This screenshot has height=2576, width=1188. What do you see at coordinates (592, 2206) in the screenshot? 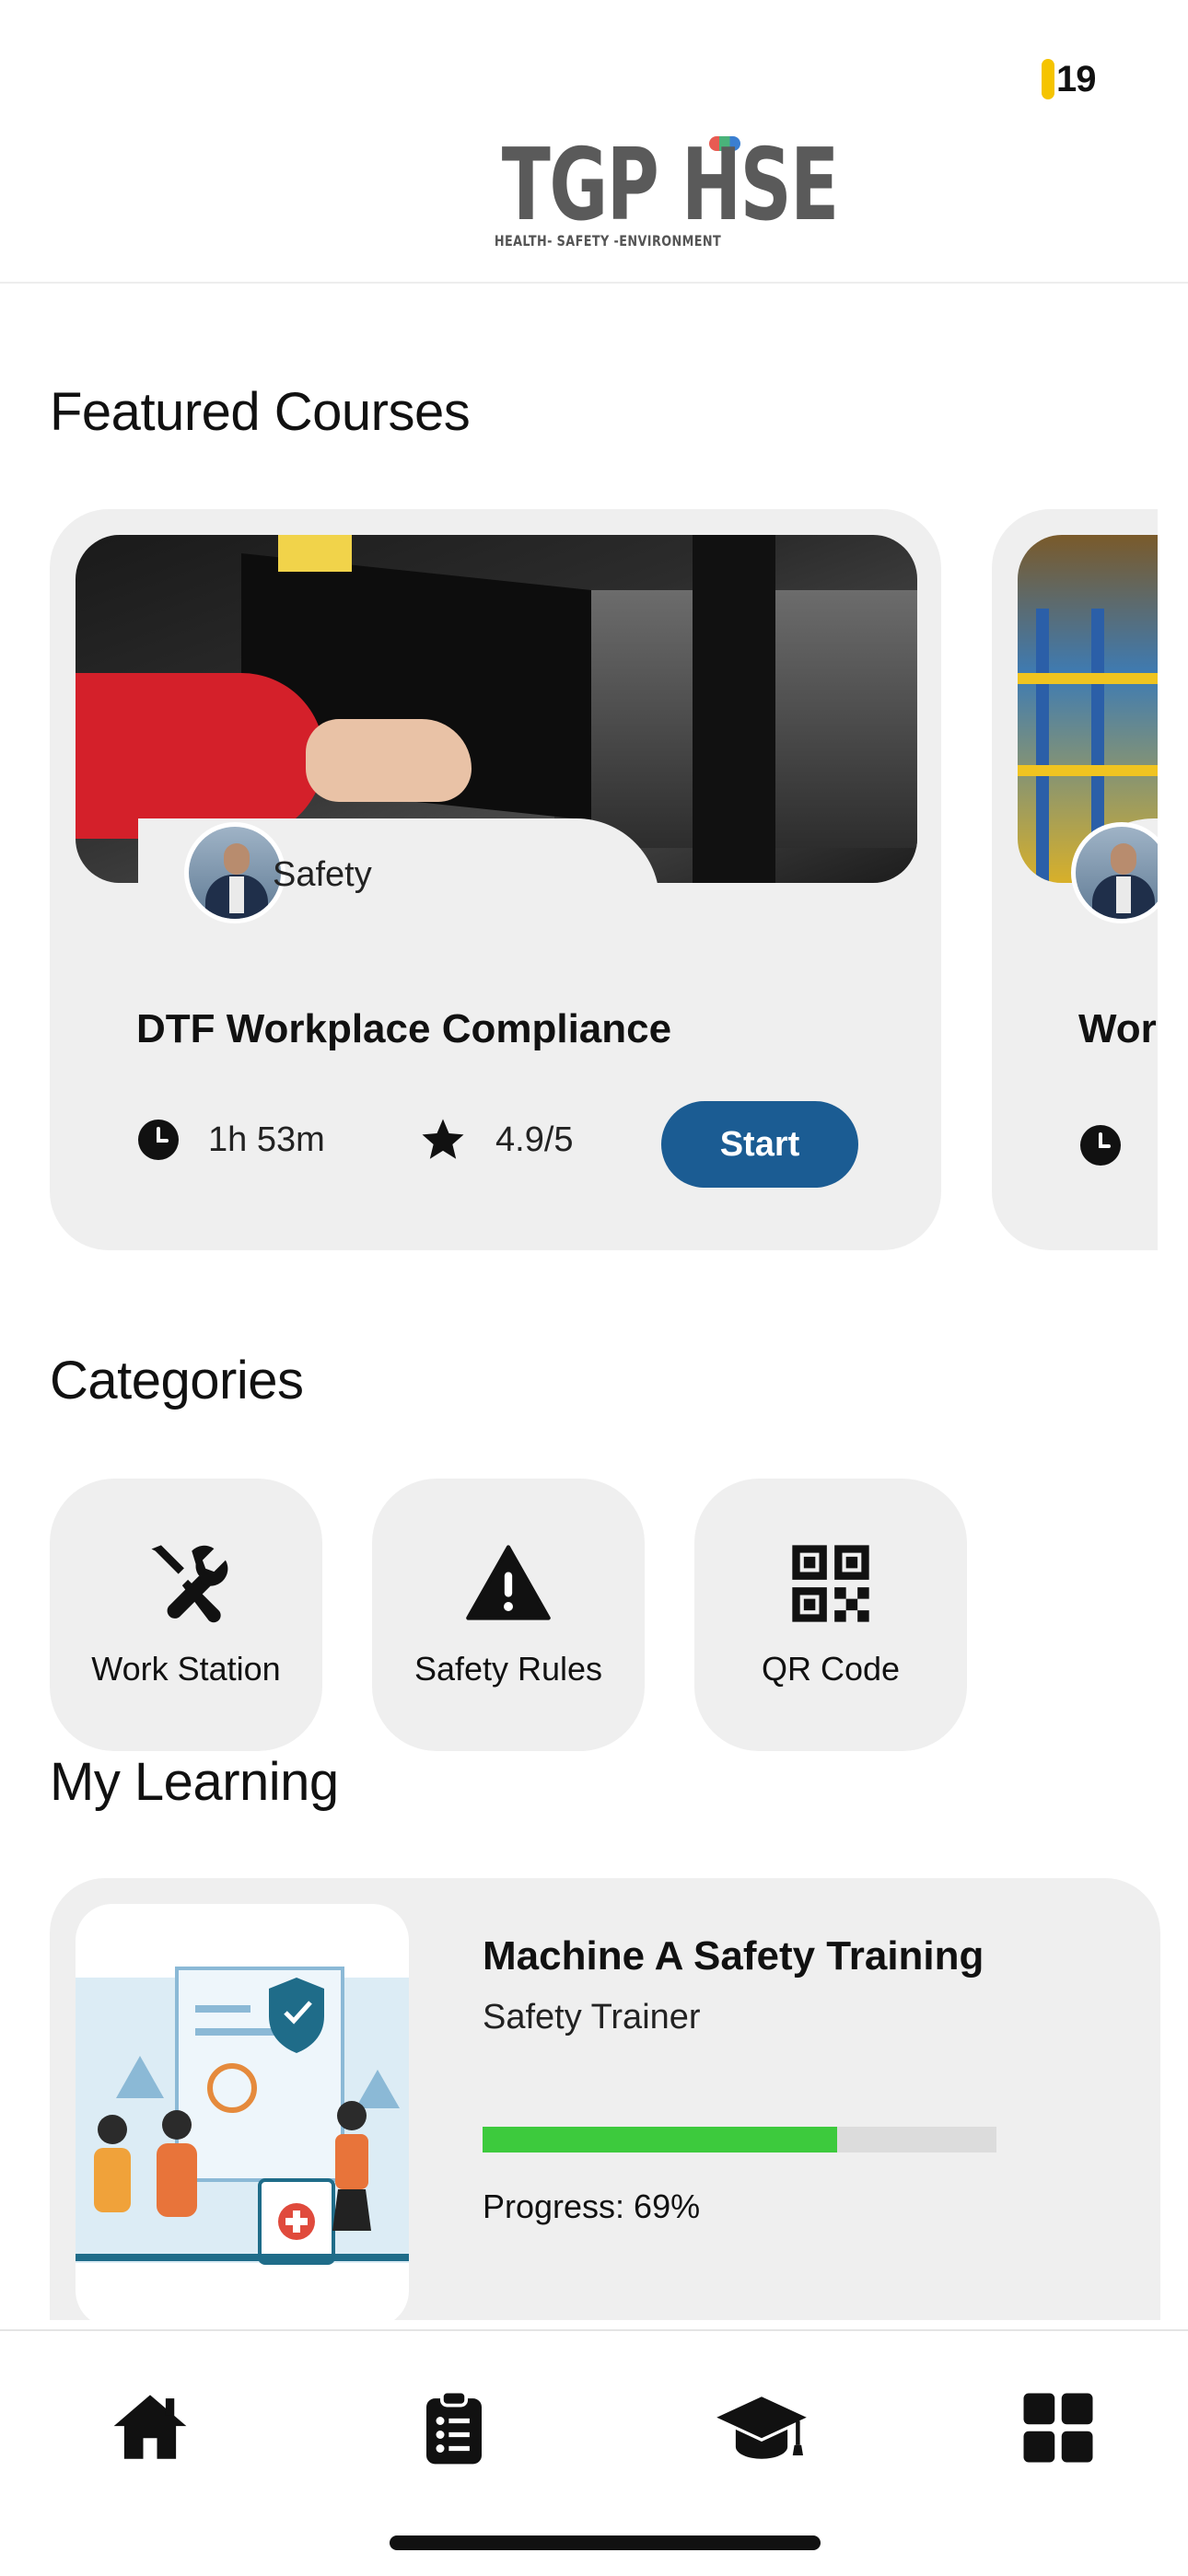
I see `progress-text: Progress: 69%` at bounding box center [592, 2206].